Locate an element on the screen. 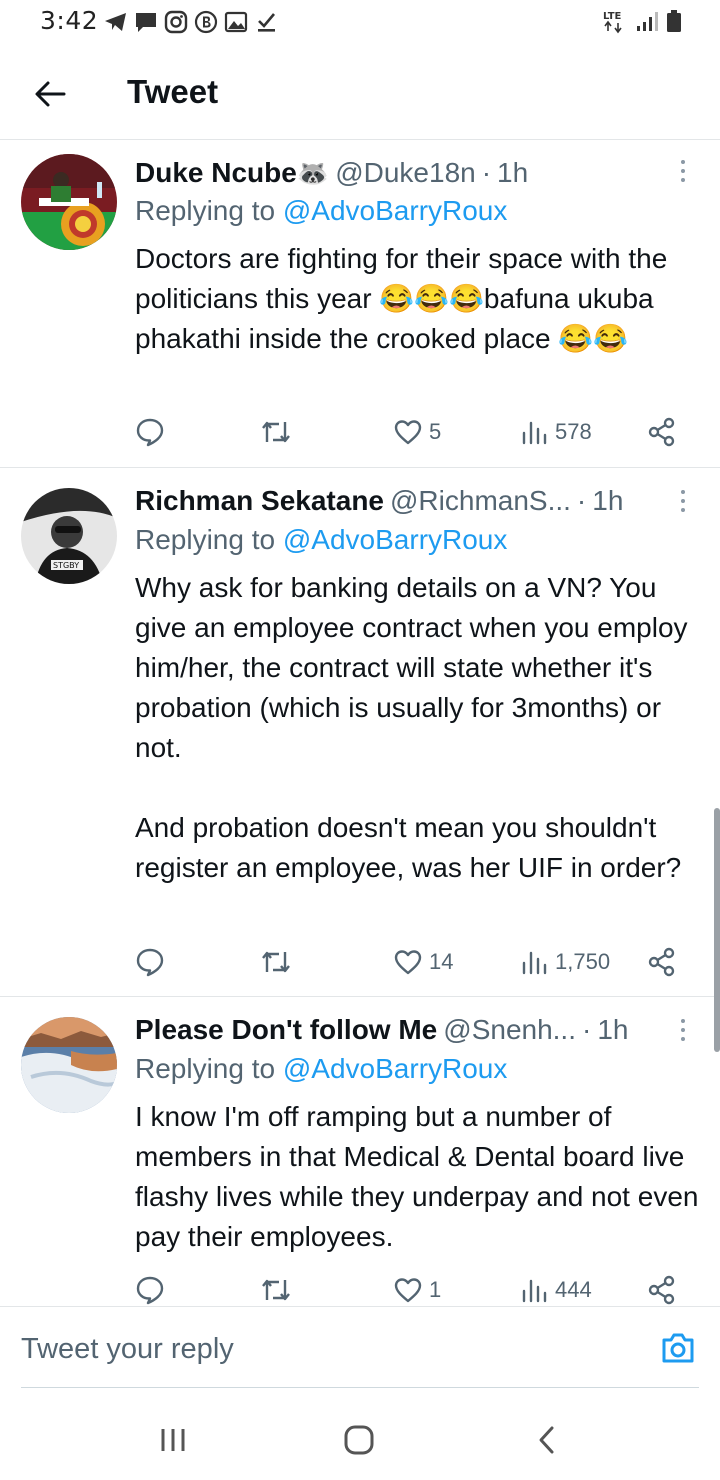  top-app-bar: Tweet is located at coordinates (360, 94).